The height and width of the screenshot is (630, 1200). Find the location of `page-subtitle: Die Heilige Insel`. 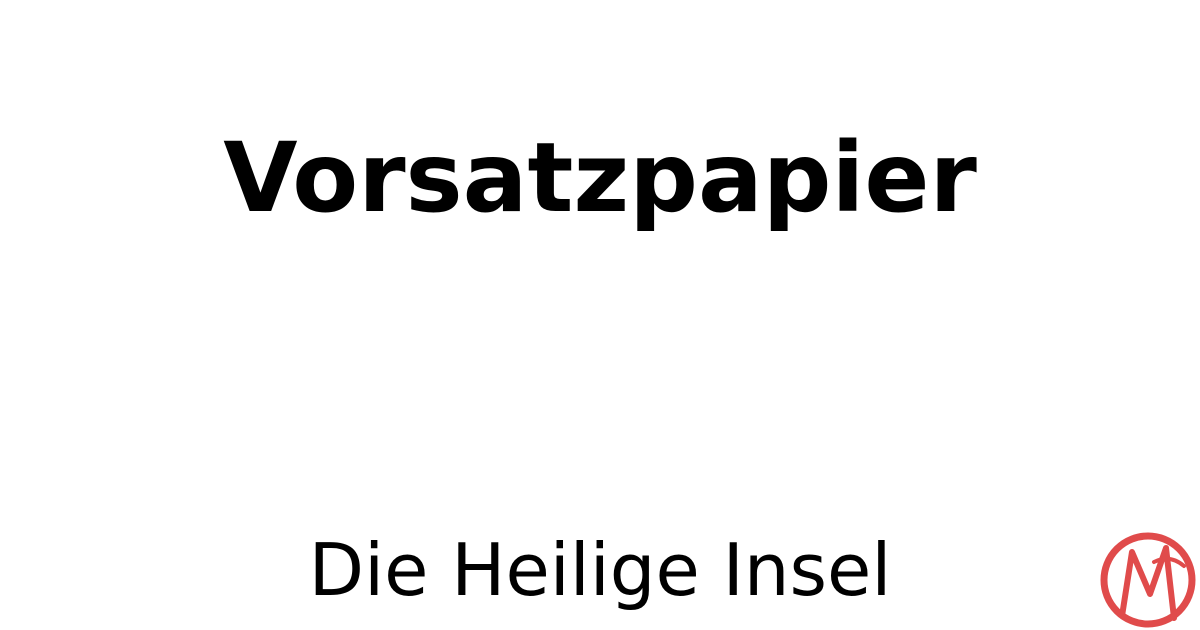

page-subtitle: Die Heilige Insel is located at coordinates (600, 570).